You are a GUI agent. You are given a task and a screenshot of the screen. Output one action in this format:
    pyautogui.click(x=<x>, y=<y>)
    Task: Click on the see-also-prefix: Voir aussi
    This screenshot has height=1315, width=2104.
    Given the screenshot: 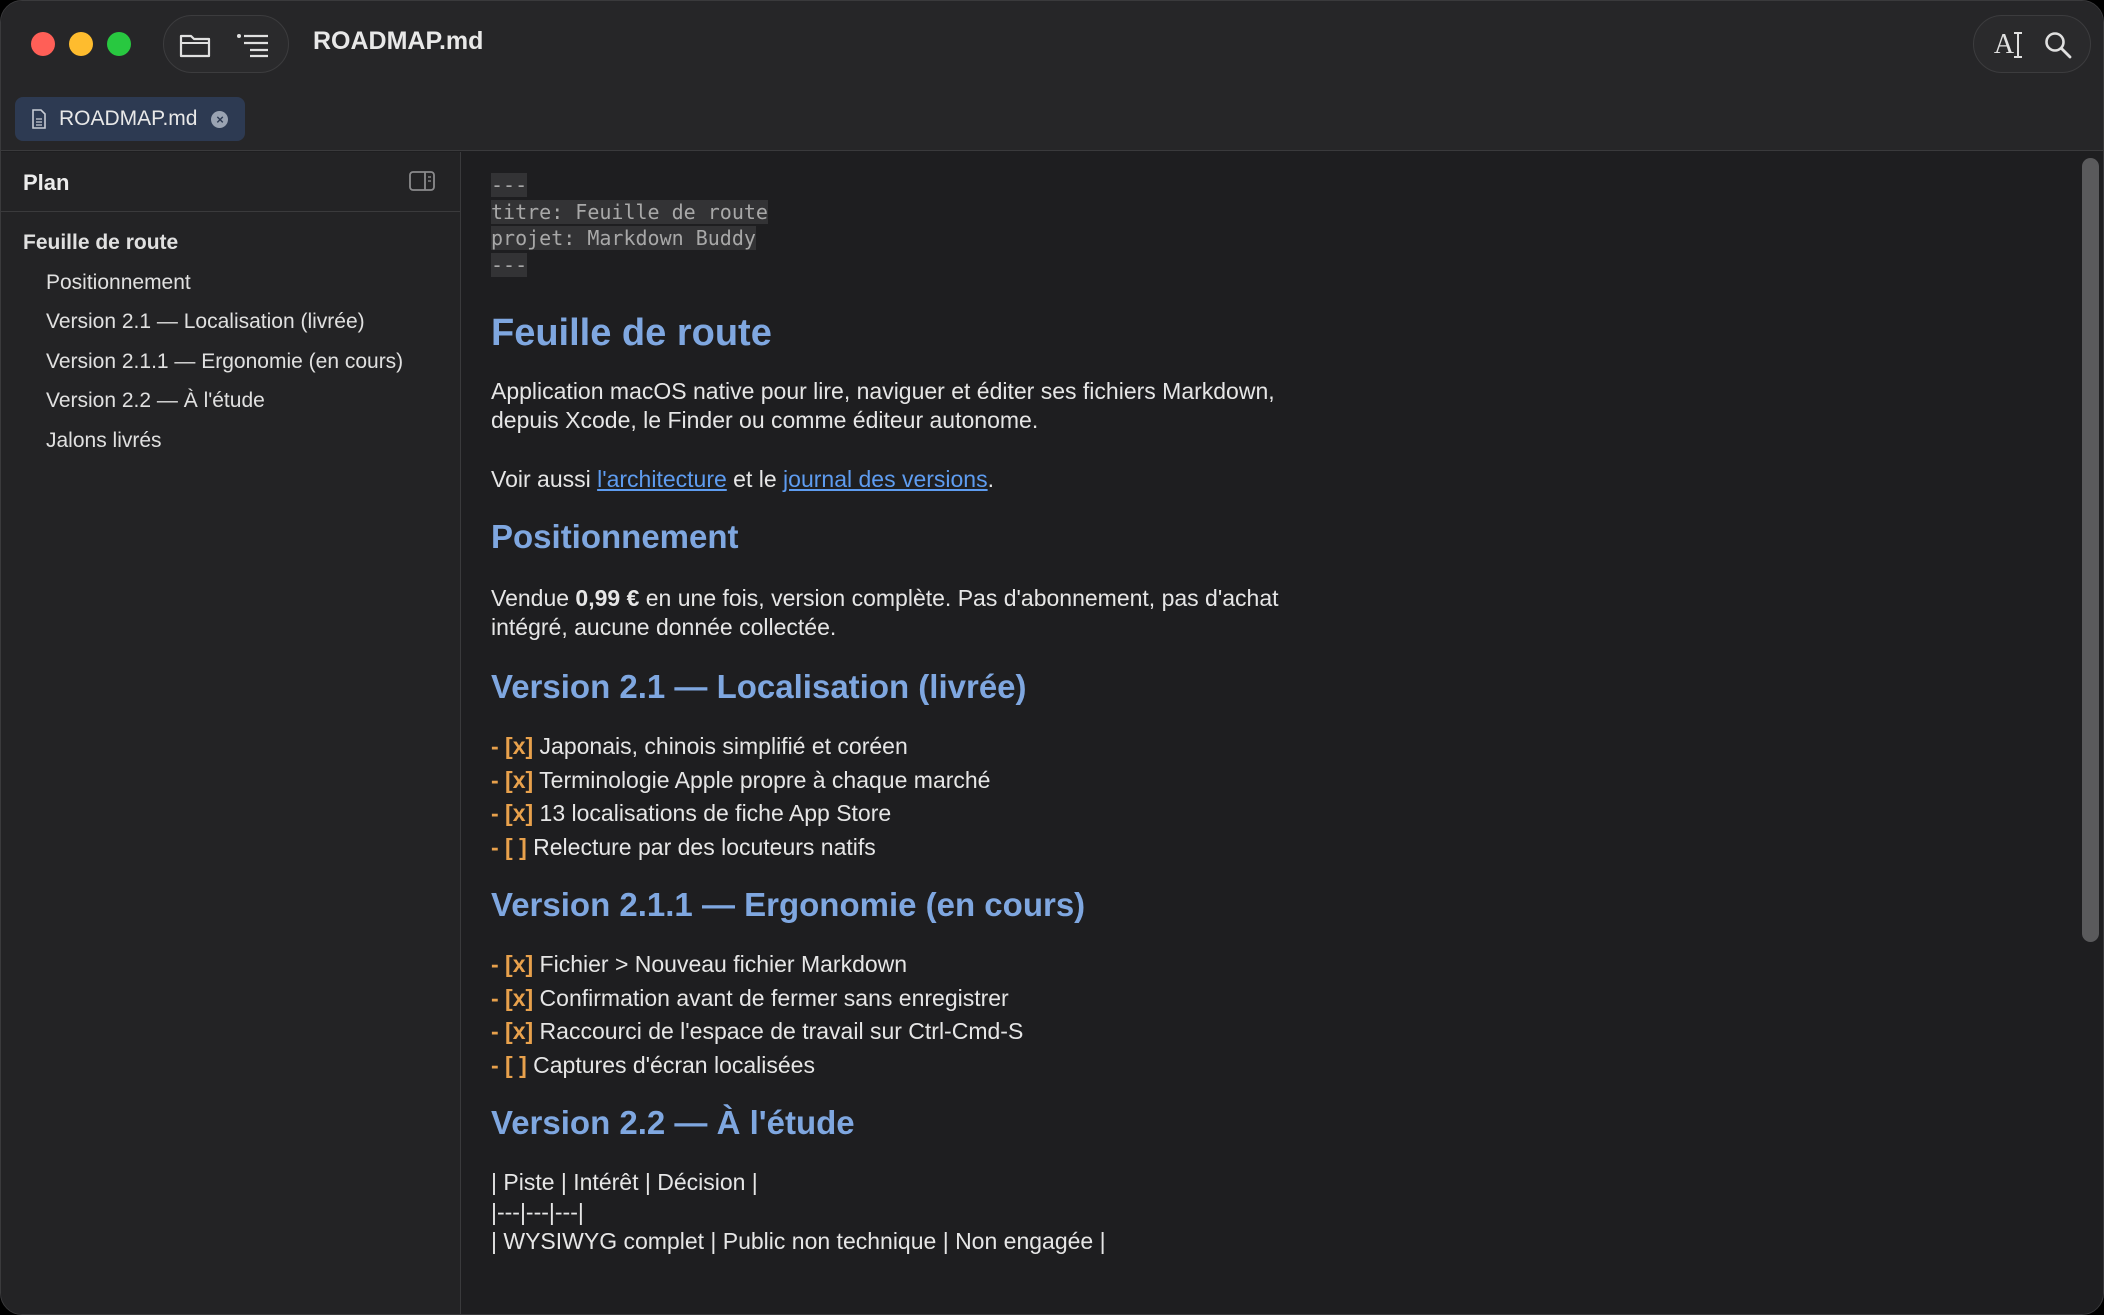 What is the action you would take?
    pyautogui.click(x=544, y=479)
    